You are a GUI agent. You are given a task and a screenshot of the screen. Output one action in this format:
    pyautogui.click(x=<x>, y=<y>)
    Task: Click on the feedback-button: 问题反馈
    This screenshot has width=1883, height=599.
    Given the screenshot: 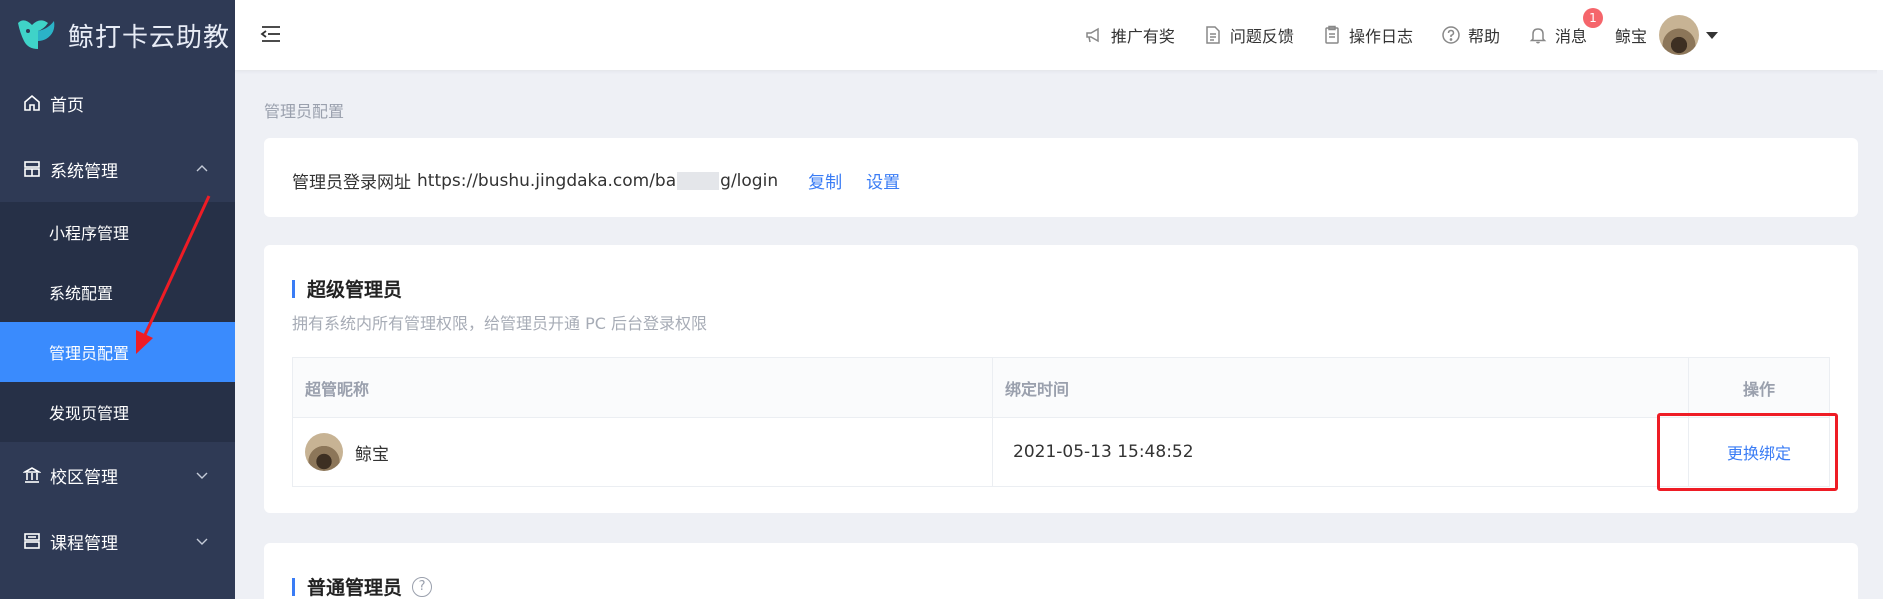 What is the action you would take?
    pyautogui.click(x=1248, y=35)
    